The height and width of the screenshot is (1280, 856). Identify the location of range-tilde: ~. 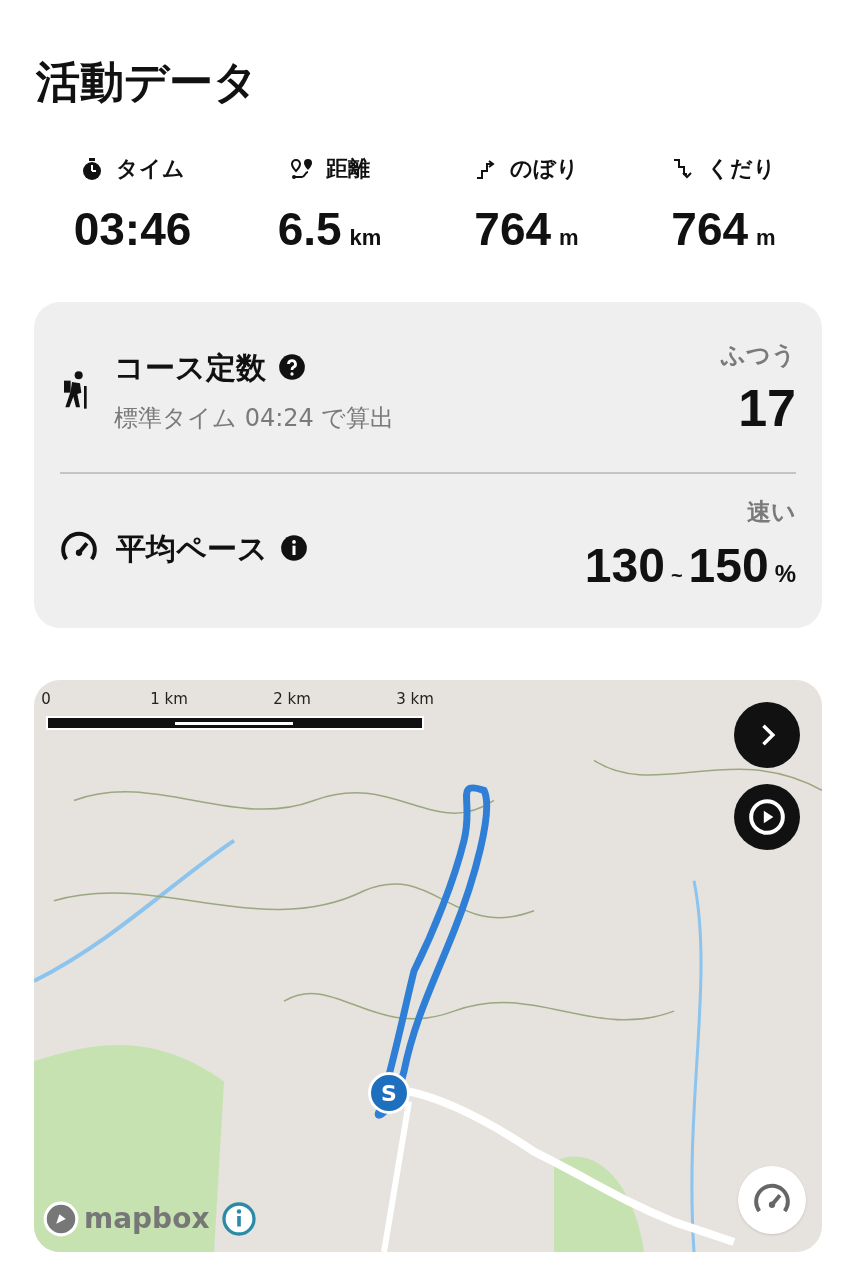
(676, 575).